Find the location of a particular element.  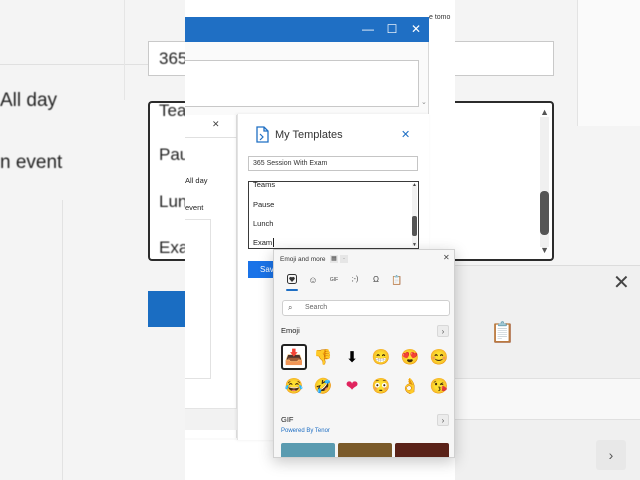

bg-allday-text: All day is located at coordinates (29, 100).